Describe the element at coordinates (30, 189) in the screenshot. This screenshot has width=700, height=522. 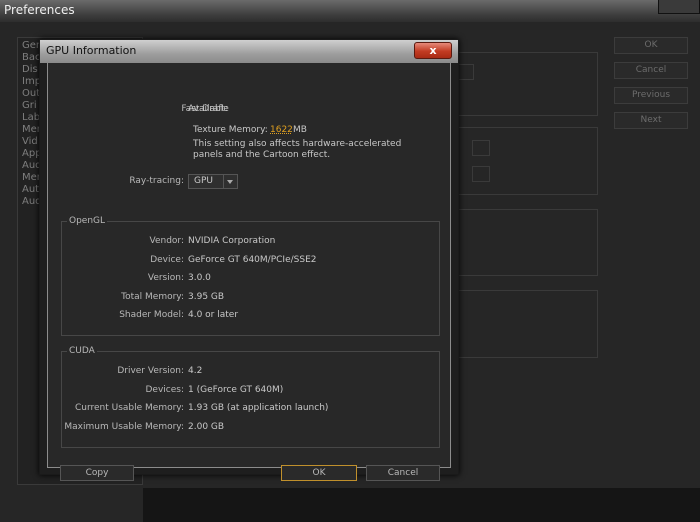
I see `list-item: Aut` at that location.